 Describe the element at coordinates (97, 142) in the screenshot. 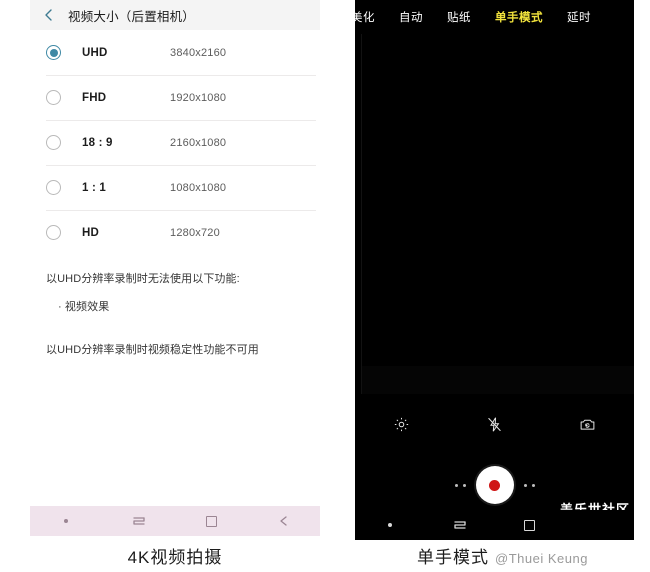

I see `option-label: 18 : 9` at that location.